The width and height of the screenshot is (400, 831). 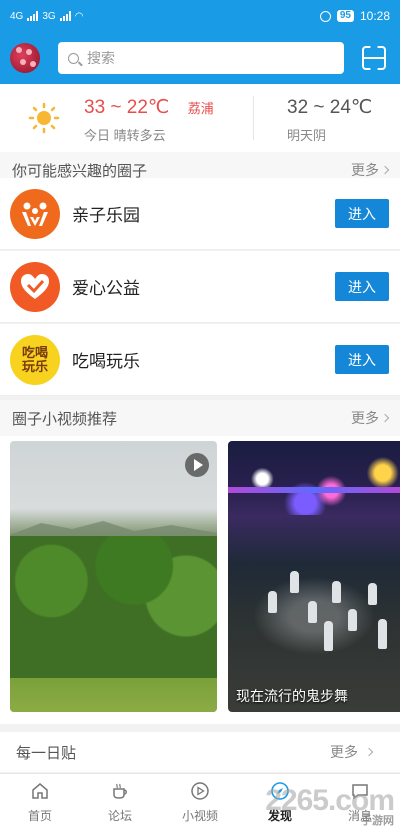 I want to click on wifi-icon: ◠, so click(x=79, y=16).